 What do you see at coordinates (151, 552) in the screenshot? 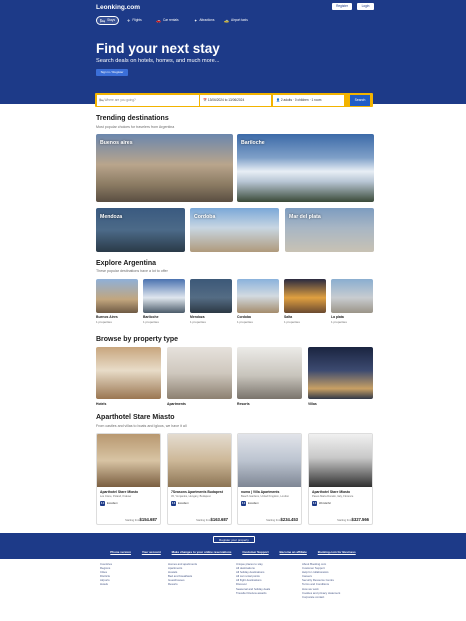
I see `footer-link: Your account` at bounding box center [151, 552].